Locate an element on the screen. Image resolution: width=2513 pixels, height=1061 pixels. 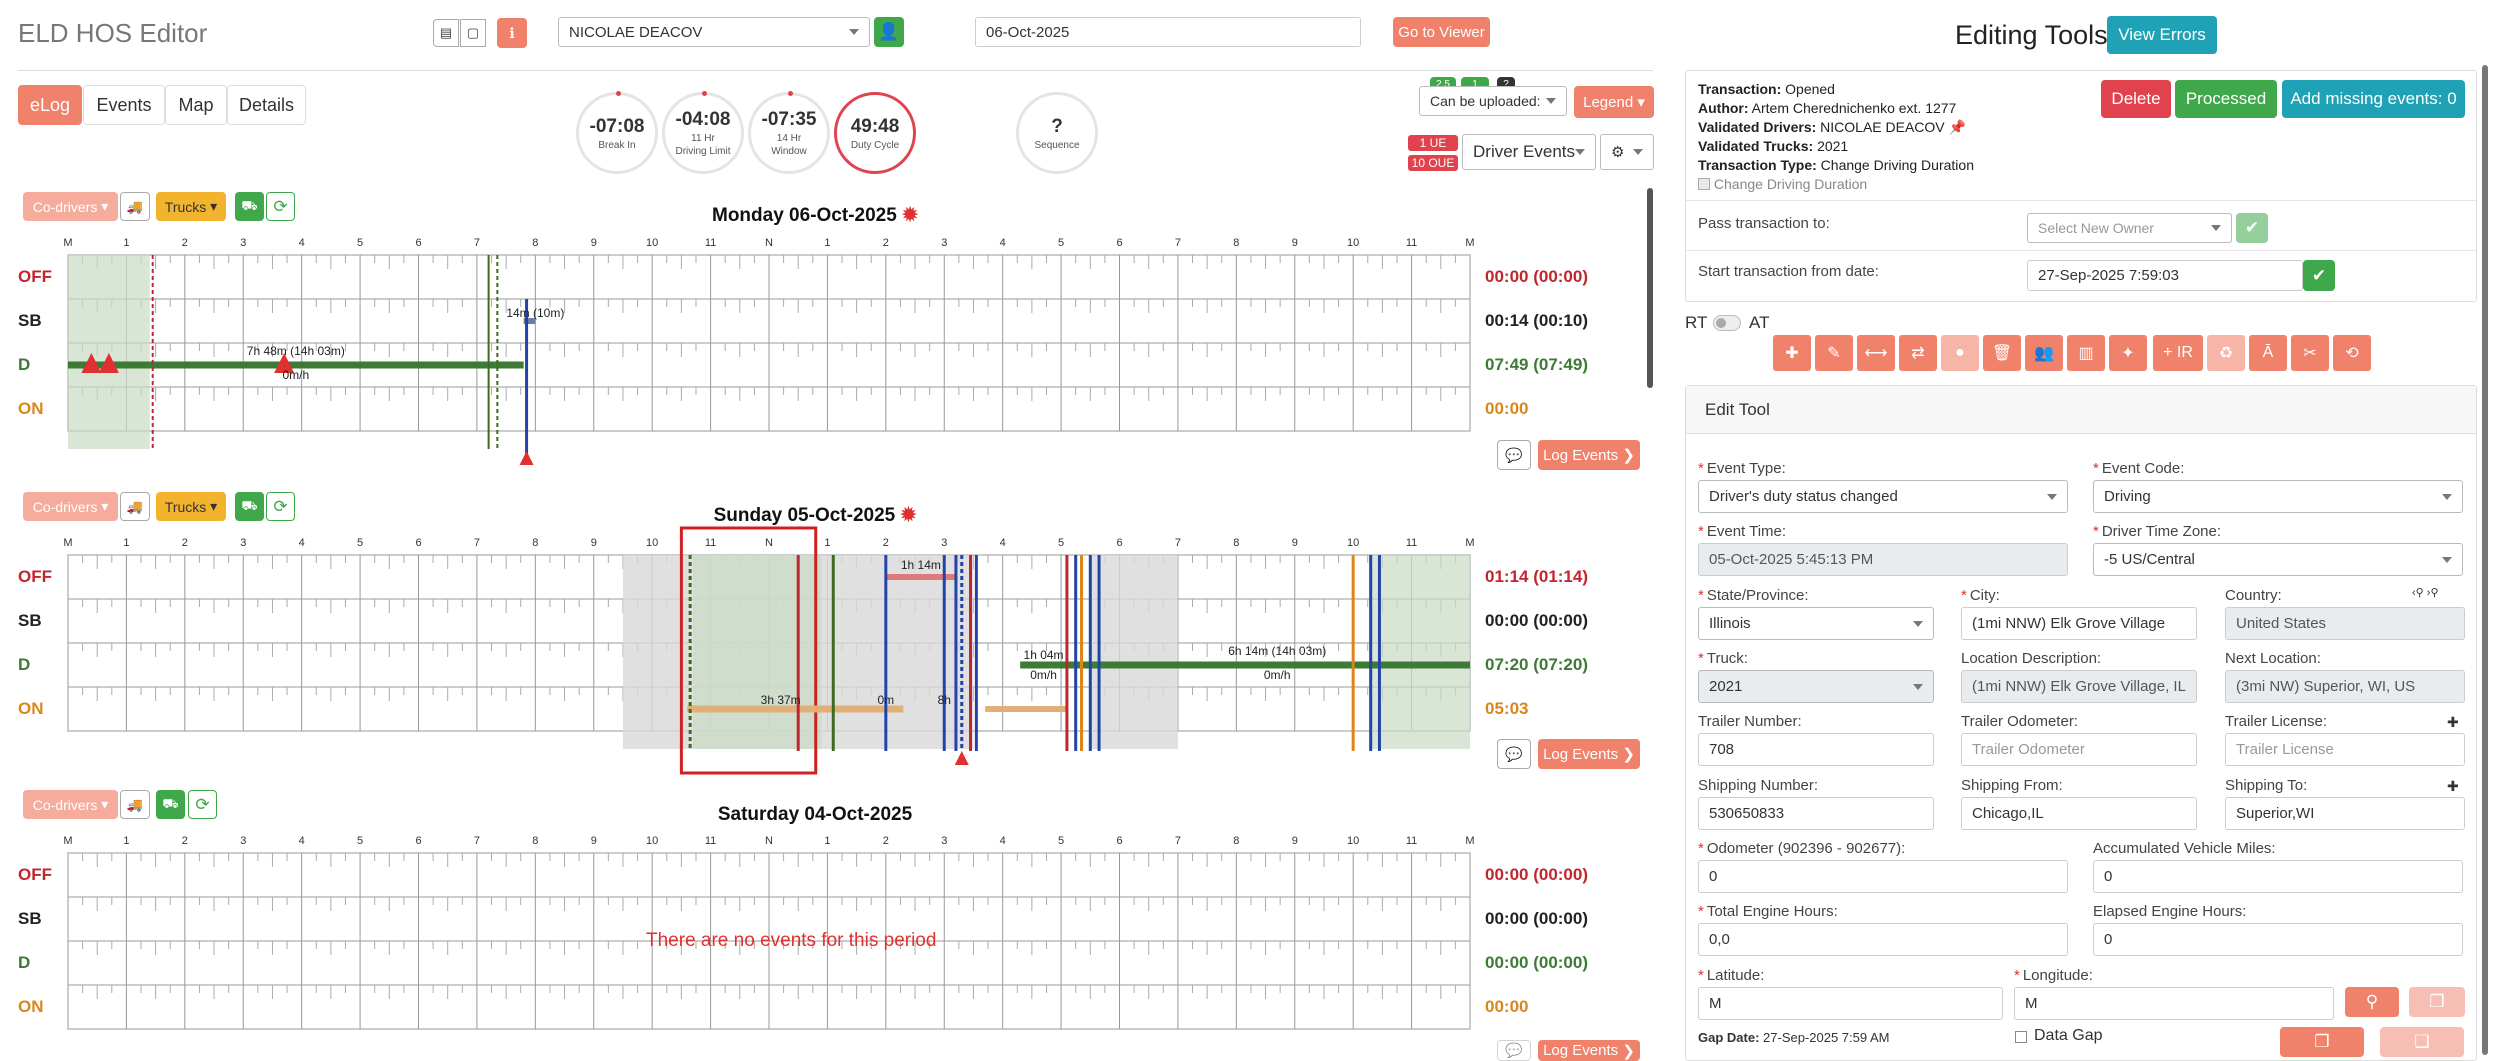
duration-annotation: 1h 04m is located at coordinates (1044, 655).